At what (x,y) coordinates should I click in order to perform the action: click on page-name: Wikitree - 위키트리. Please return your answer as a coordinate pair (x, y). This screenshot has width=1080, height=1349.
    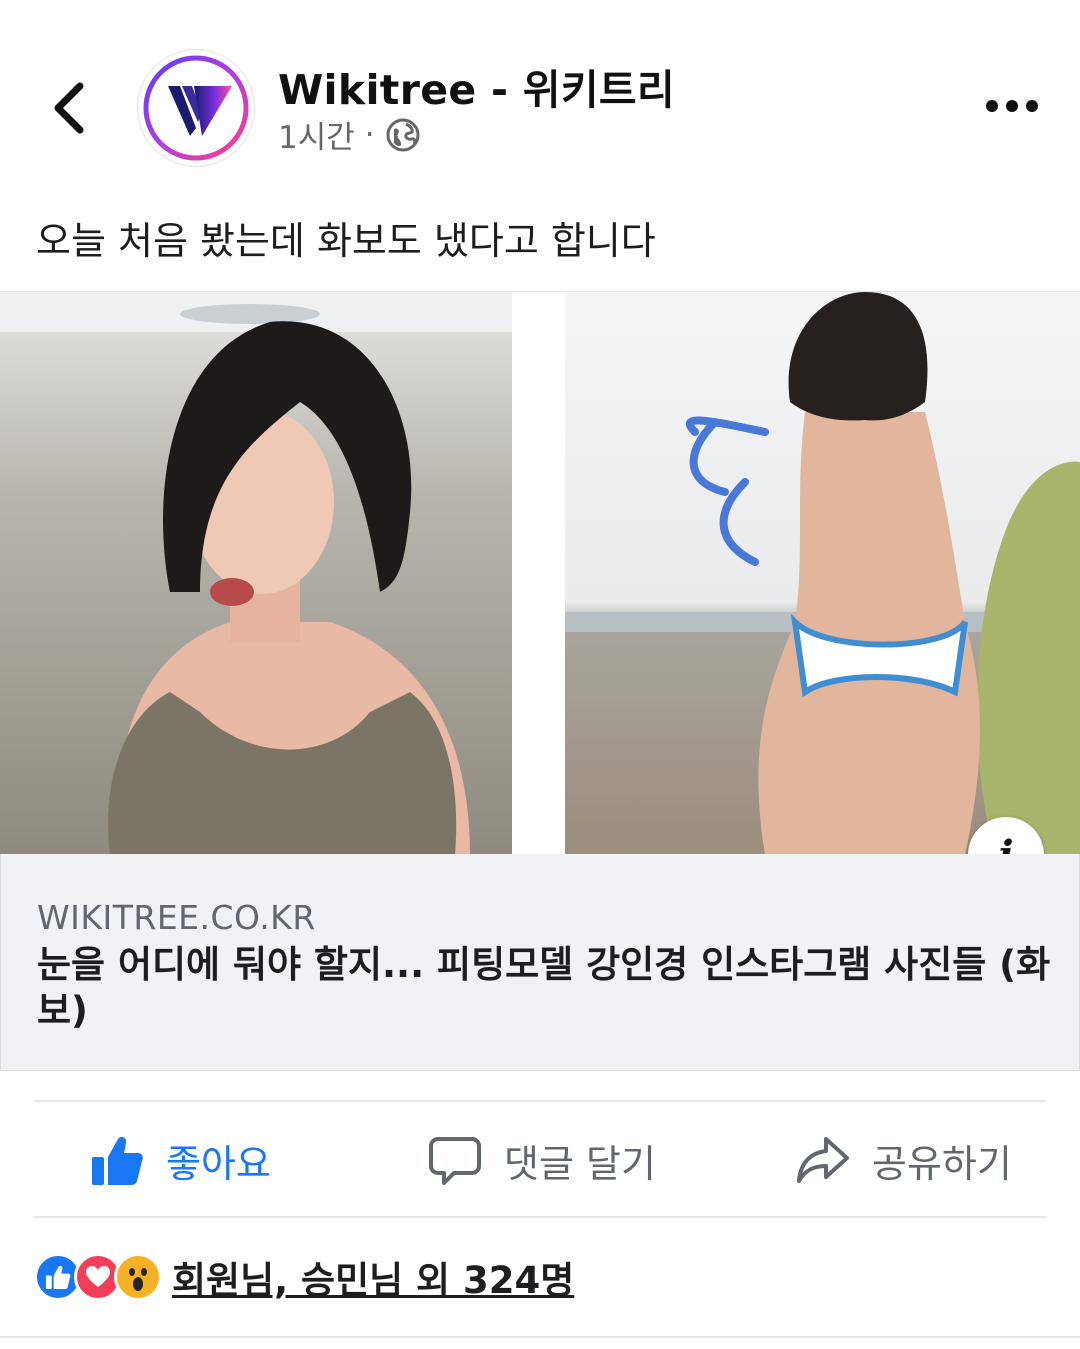
    Looking at the image, I should click on (476, 86).